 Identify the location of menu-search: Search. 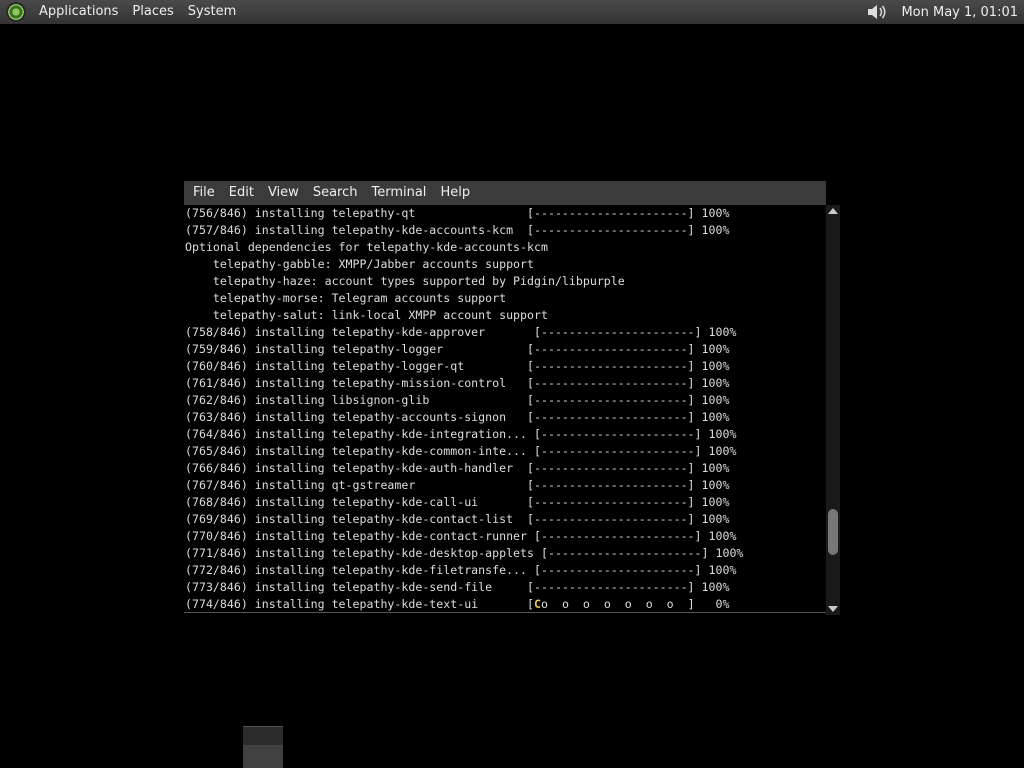
(335, 193).